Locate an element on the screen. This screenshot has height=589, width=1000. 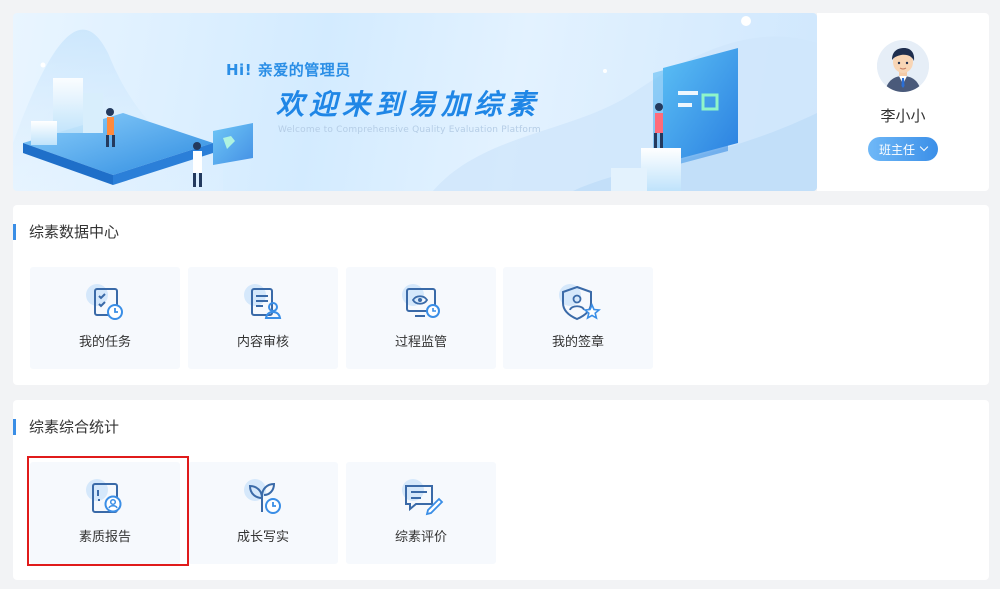
tile-process-monitor: 过程监管 is located at coordinates (421, 318).